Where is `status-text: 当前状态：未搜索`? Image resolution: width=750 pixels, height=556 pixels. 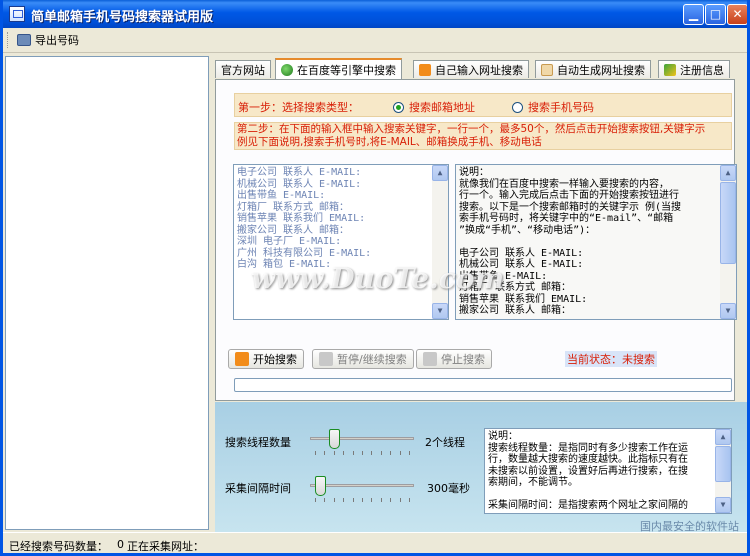
status-text: 当前状态：未搜索 is located at coordinates (611, 359).